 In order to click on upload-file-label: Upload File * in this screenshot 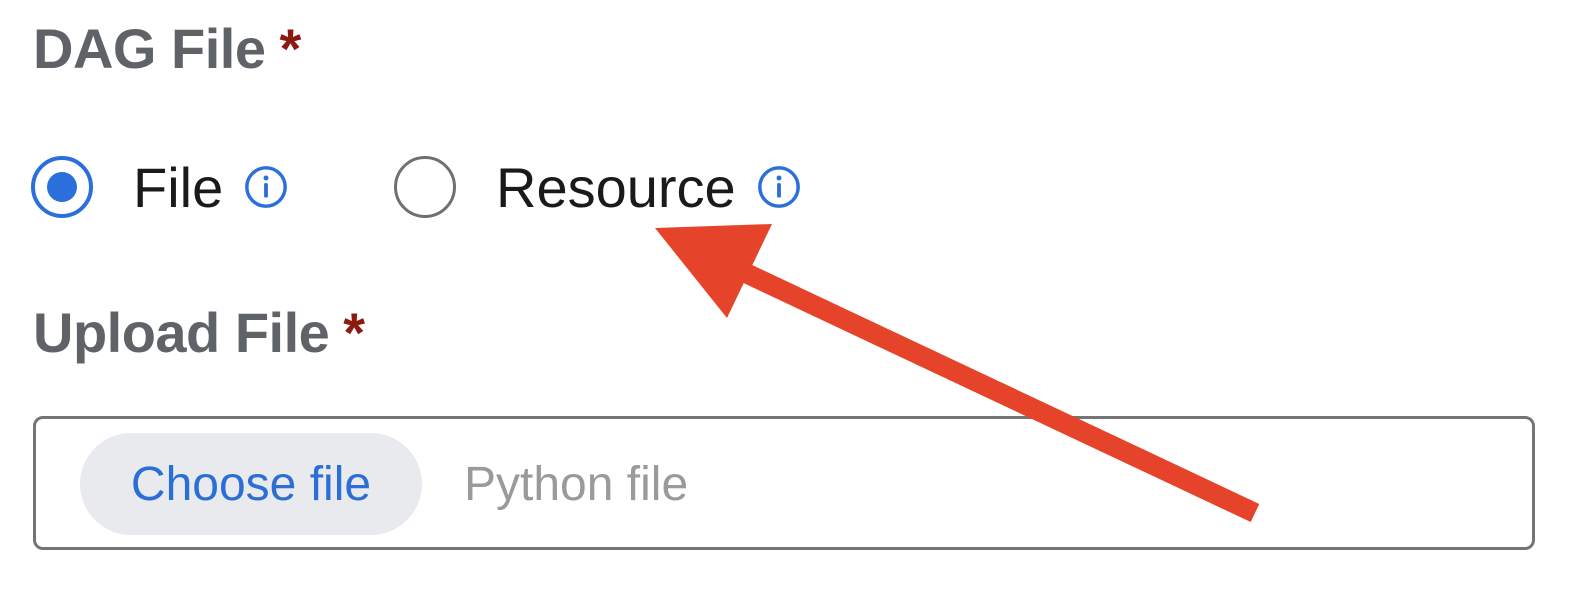, I will do `click(199, 332)`.